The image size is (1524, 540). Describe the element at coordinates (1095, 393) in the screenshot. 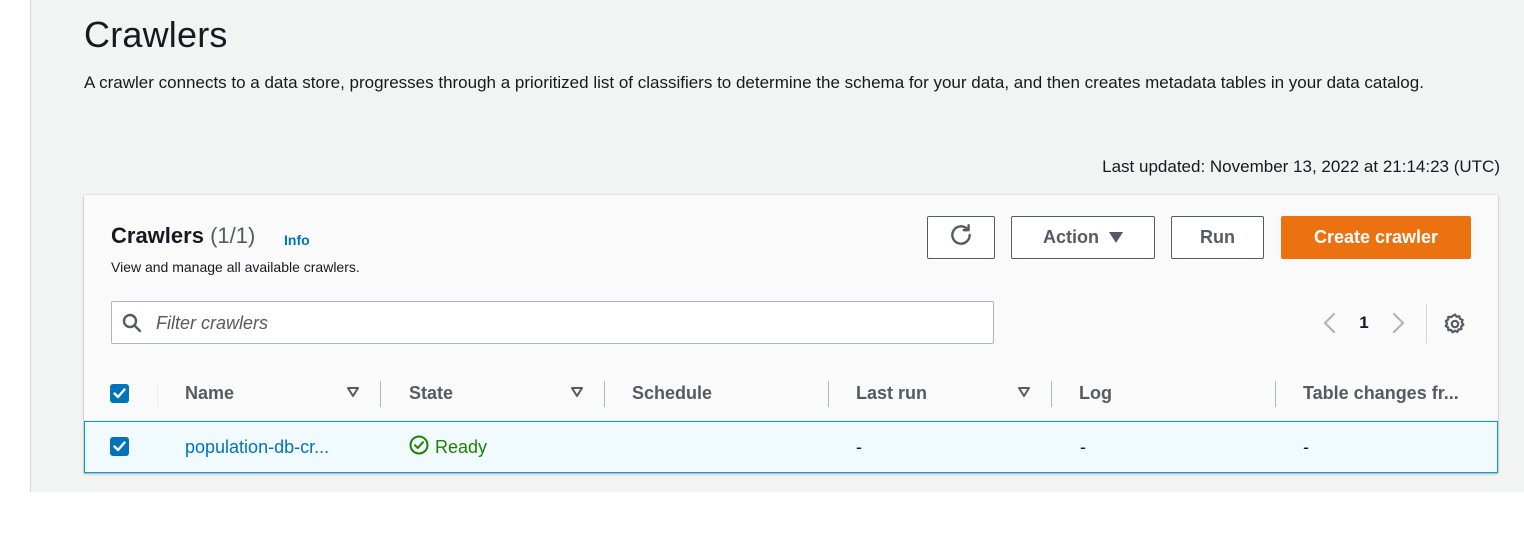

I see `column-header-log: Log` at that location.